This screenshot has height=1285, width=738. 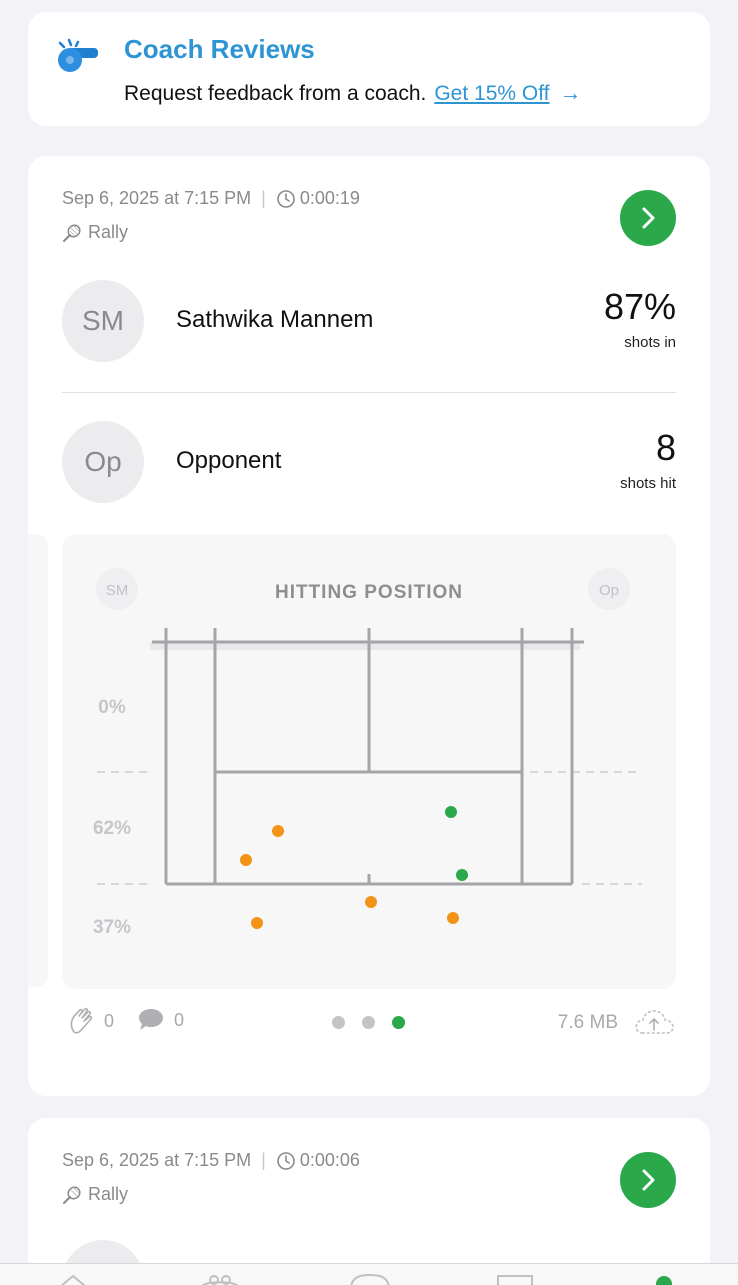 What do you see at coordinates (117, 590) in the screenshot?
I see `sm-badge-label: SM` at bounding box center [117, 590].